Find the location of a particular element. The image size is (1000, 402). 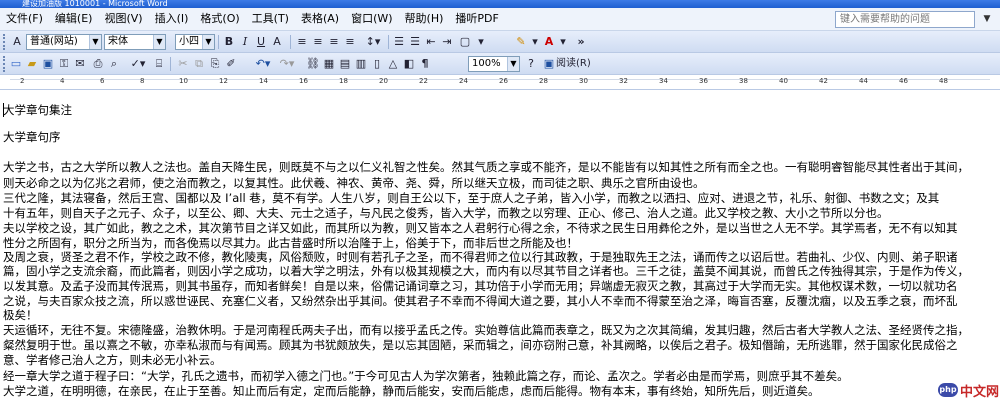

ruler-number: 28 is located at coordinates (543, 81).